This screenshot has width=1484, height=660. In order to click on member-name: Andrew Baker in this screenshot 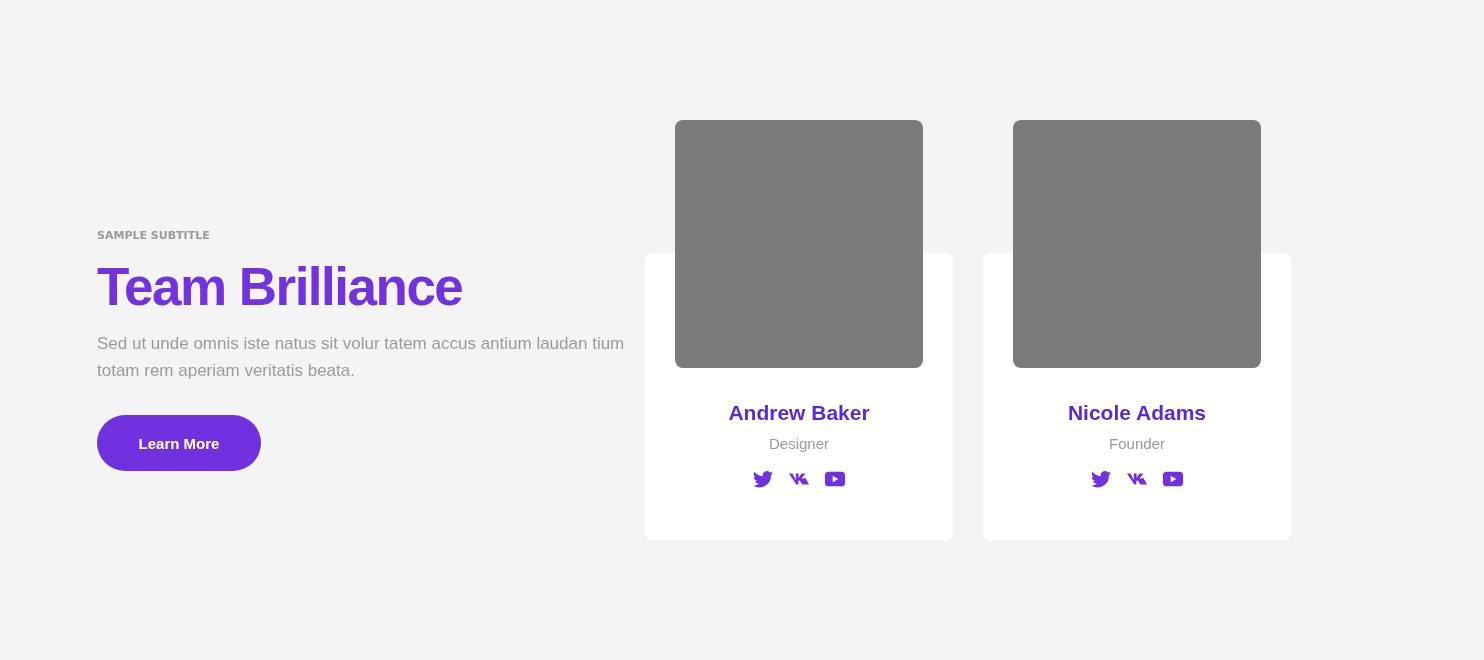, I will do `click(799, 413)`.